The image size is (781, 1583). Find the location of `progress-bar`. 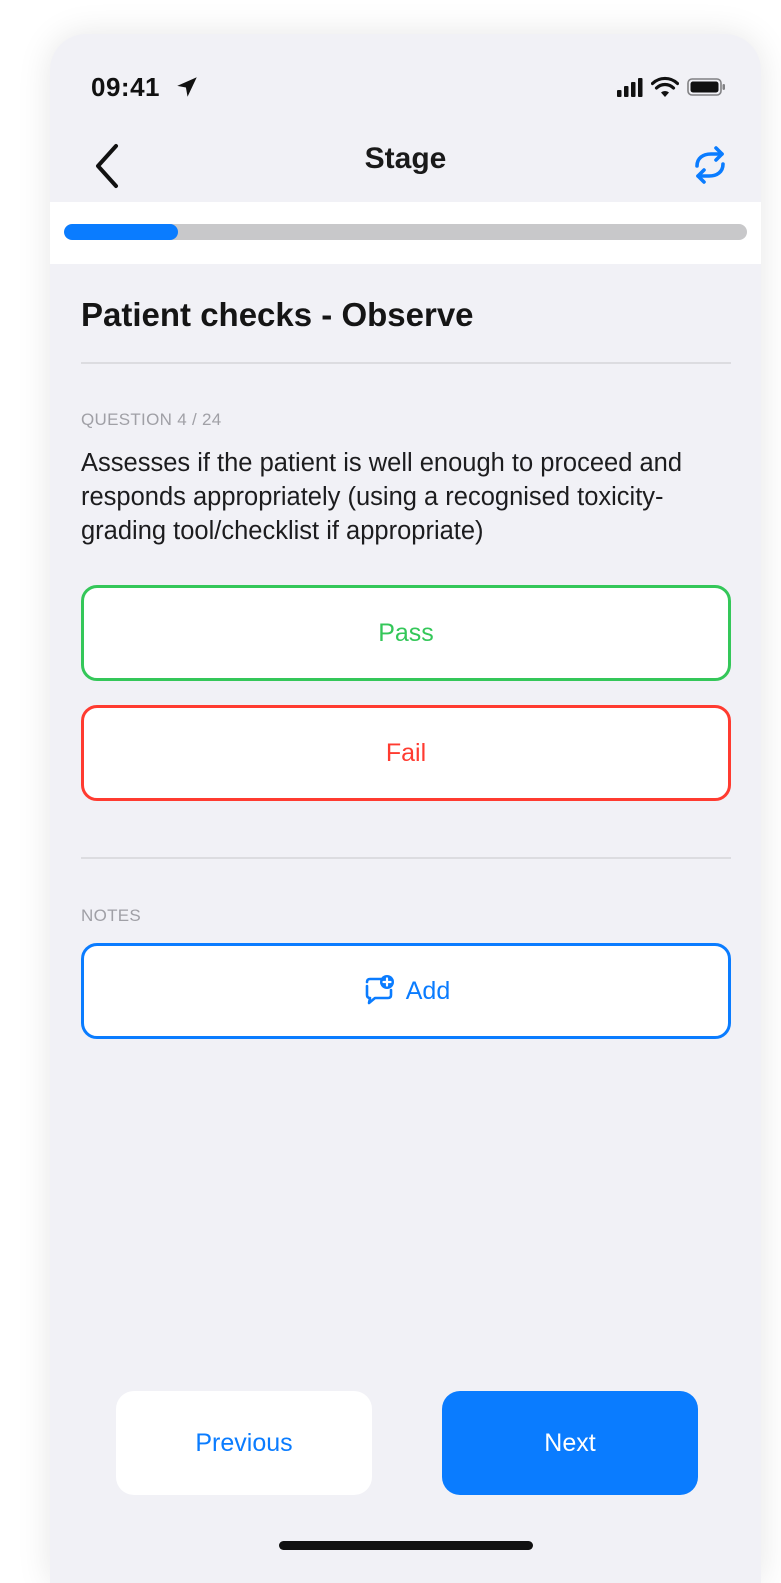

progress-bar is located at coordinates (405, 232).